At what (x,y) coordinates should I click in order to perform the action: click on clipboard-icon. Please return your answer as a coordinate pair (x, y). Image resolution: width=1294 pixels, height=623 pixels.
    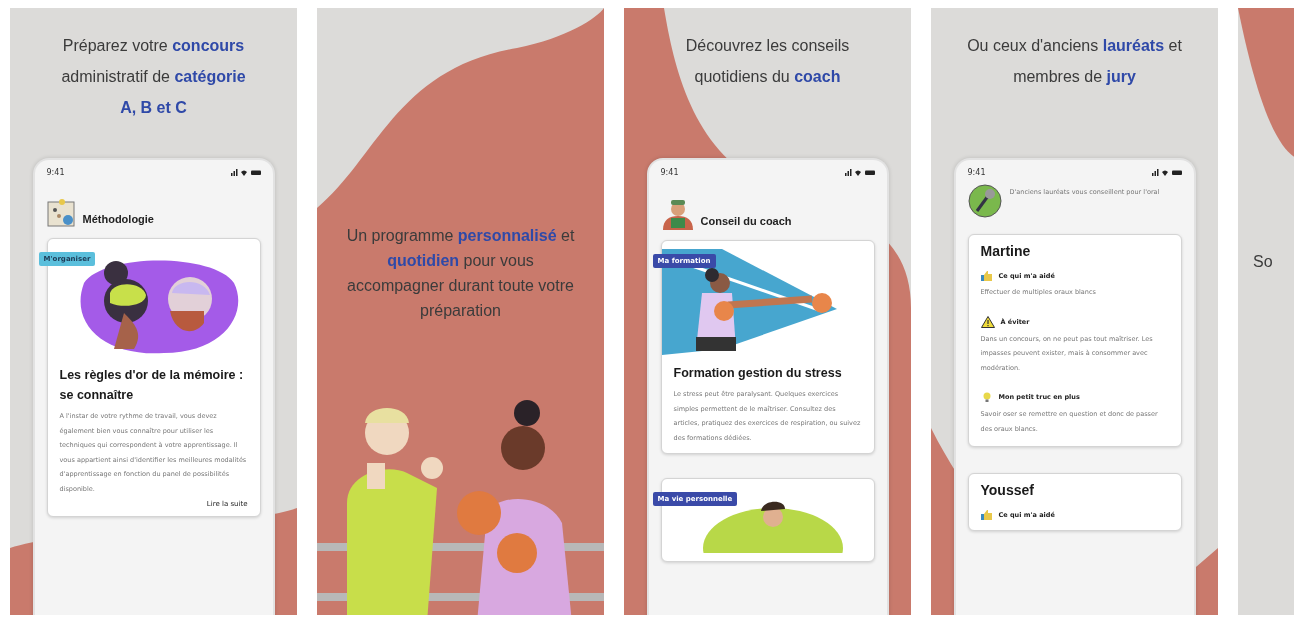
    Looking at the image, I should click on (61, 213).